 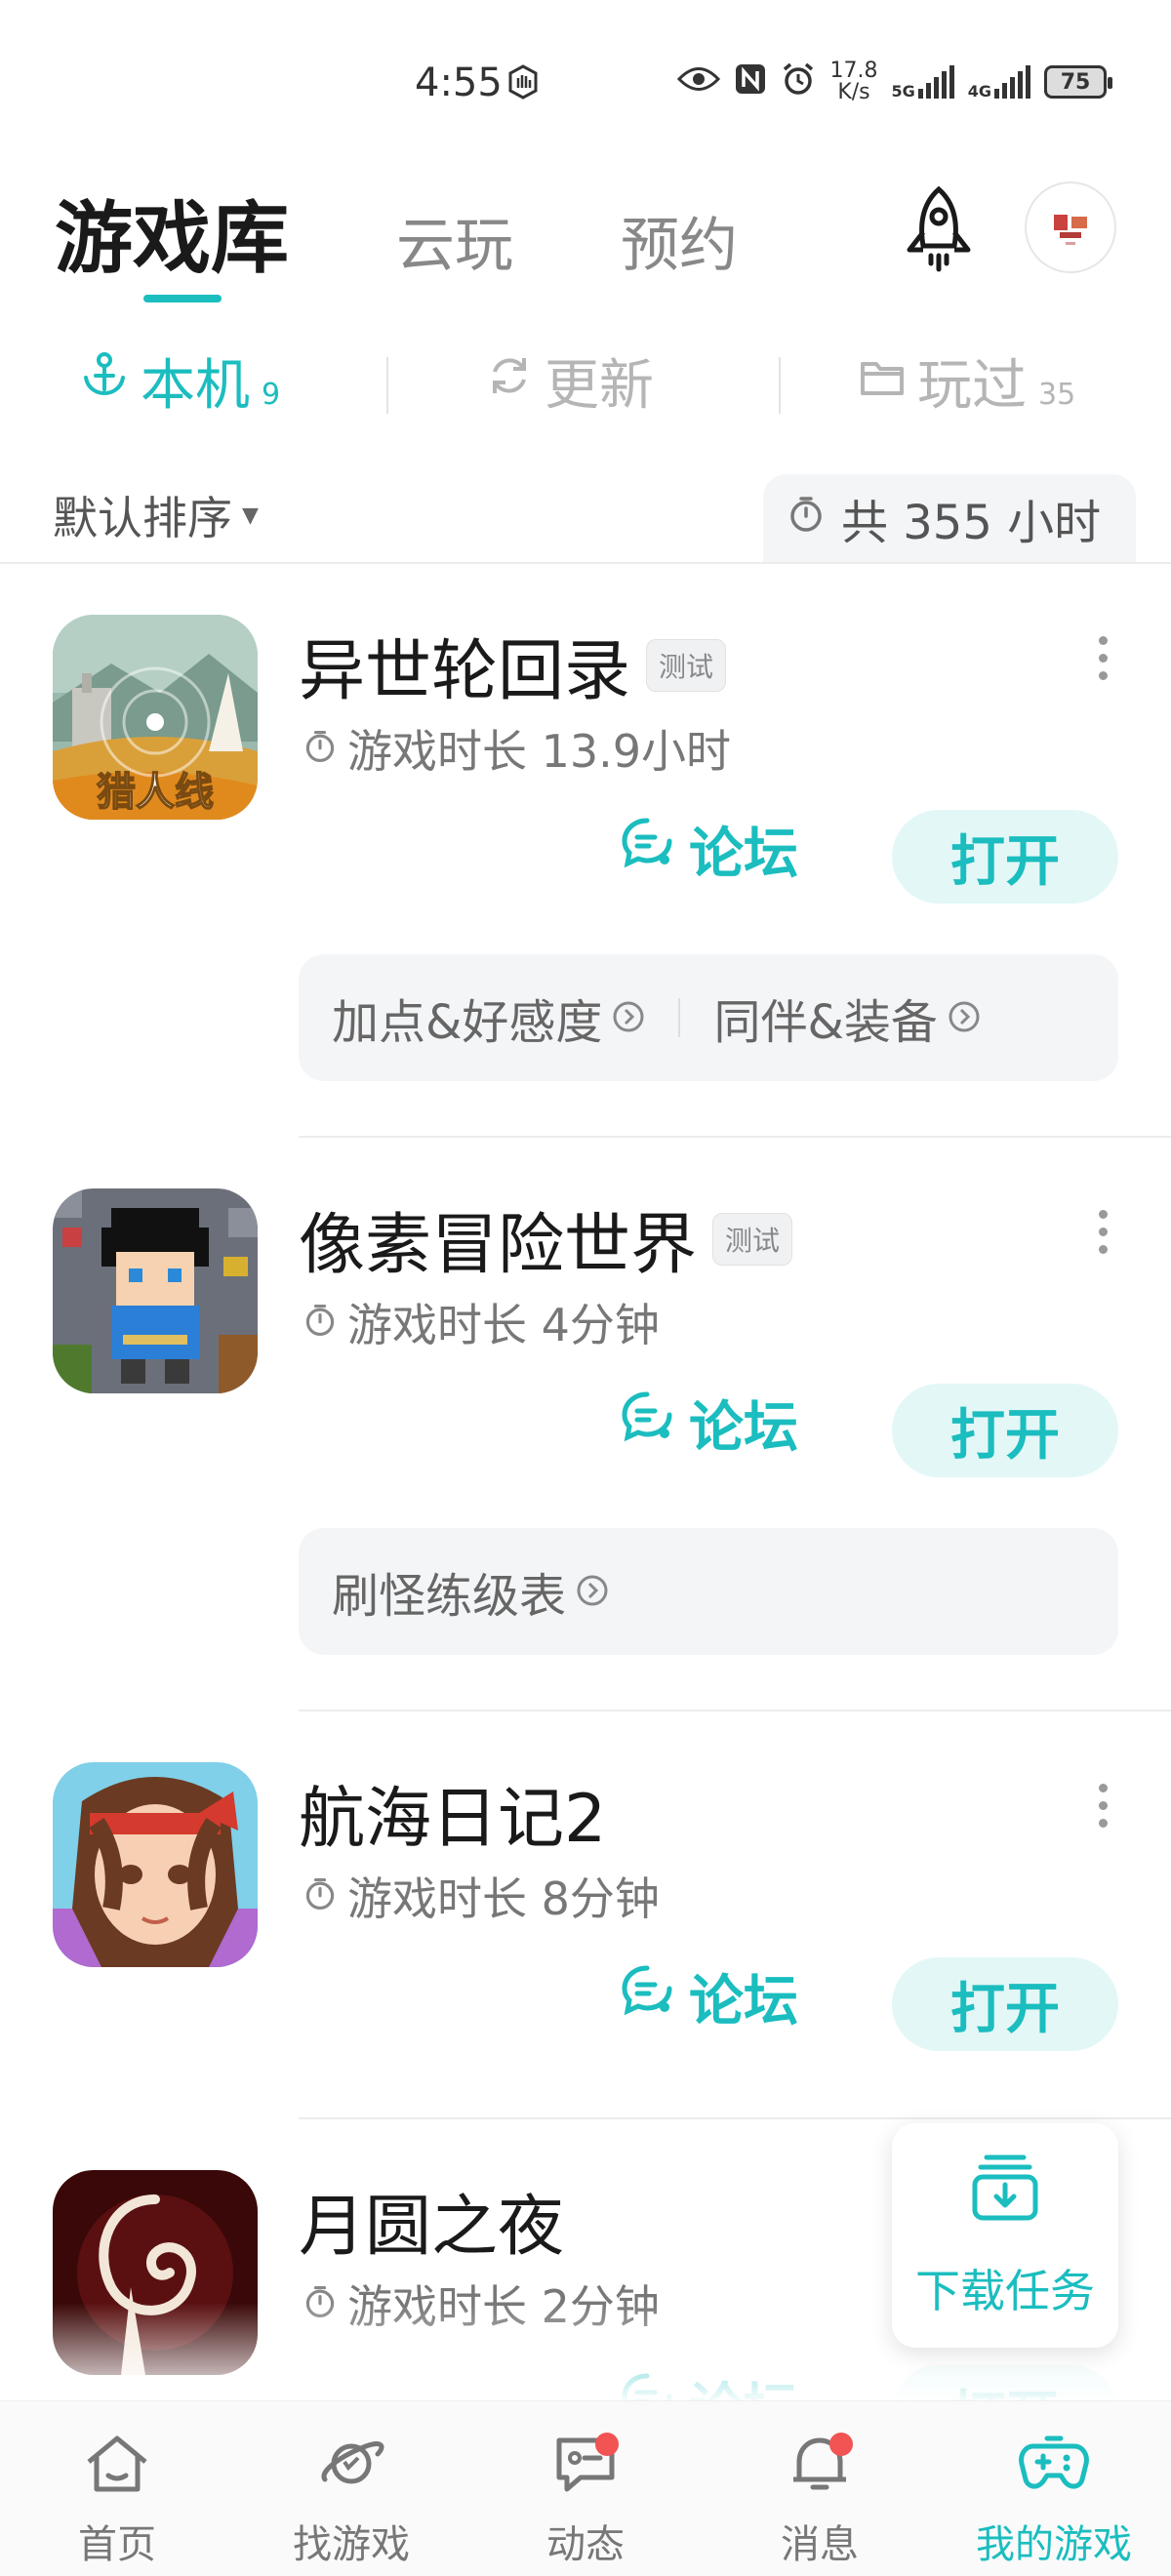 I want to click on nfc-icon, so click(x=750, y=81).